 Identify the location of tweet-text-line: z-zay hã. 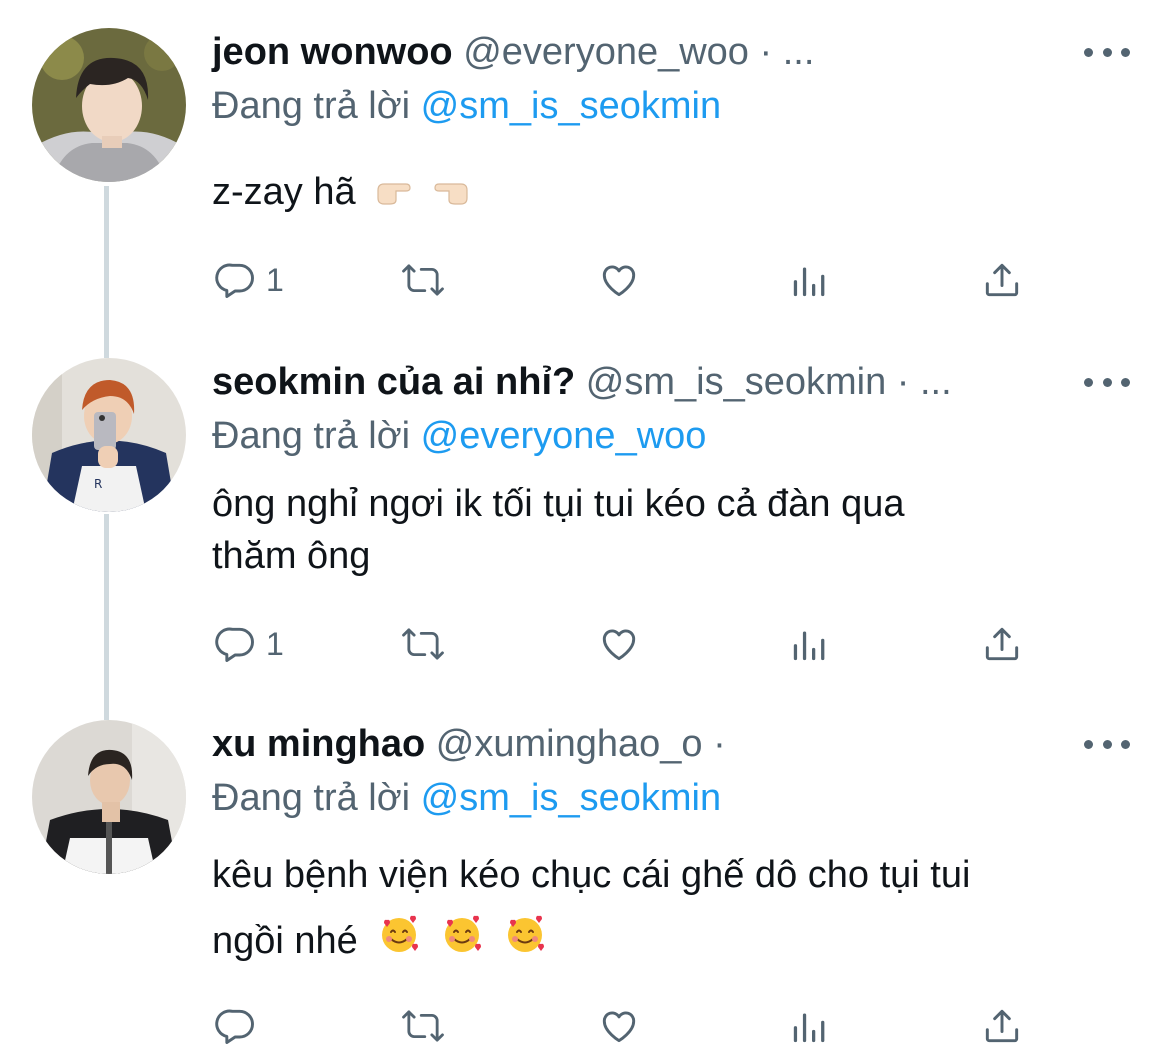
(284, 192).